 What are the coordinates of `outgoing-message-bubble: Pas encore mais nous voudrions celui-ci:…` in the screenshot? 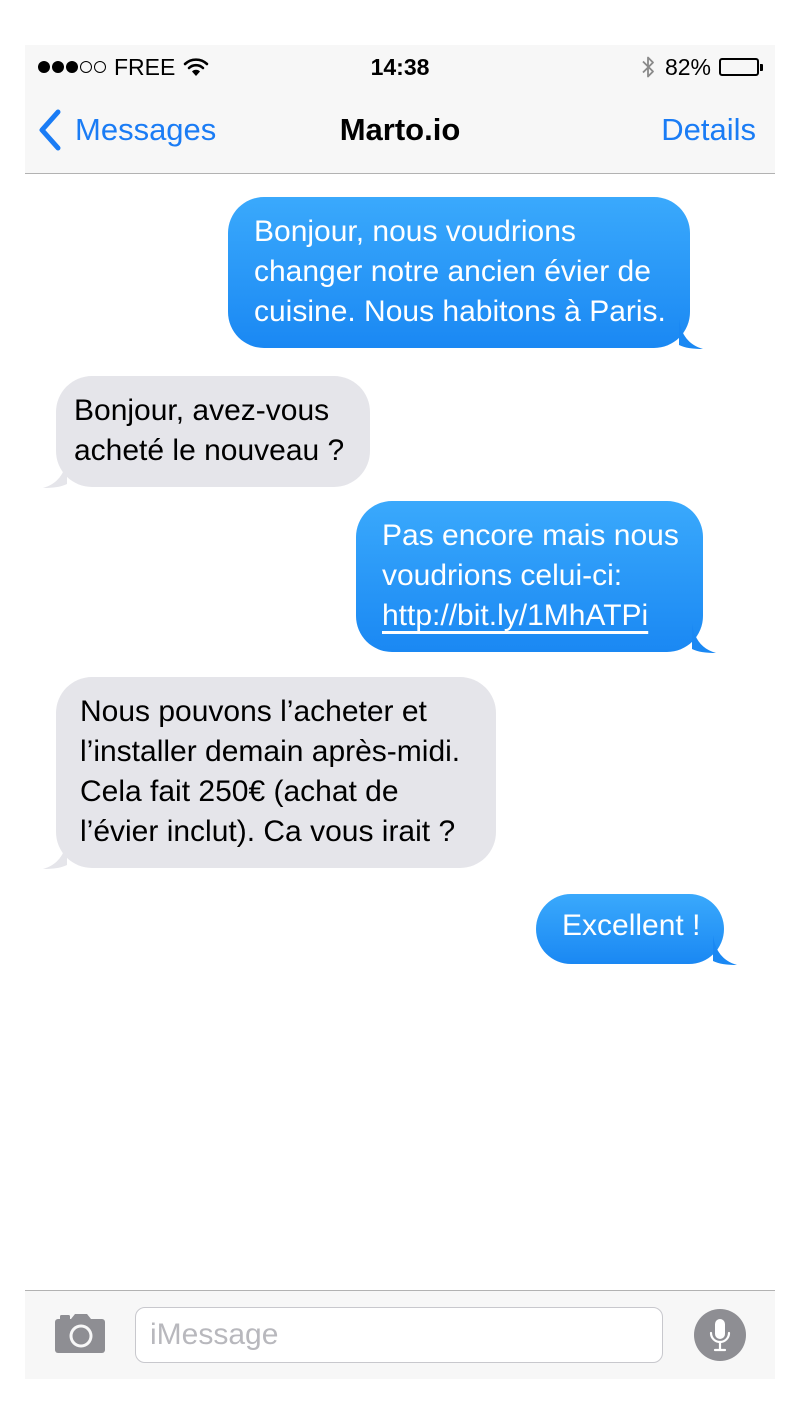 It's located at (536, 577).